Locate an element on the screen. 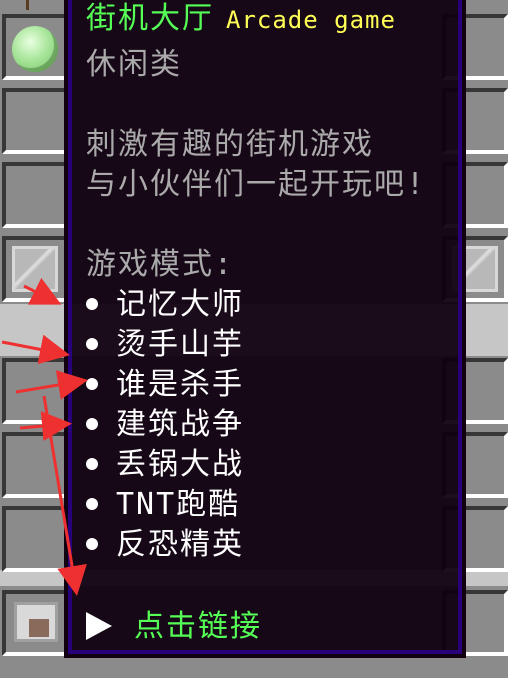  tooltip-category: 休闲类 is located at coordinates (134, 64).